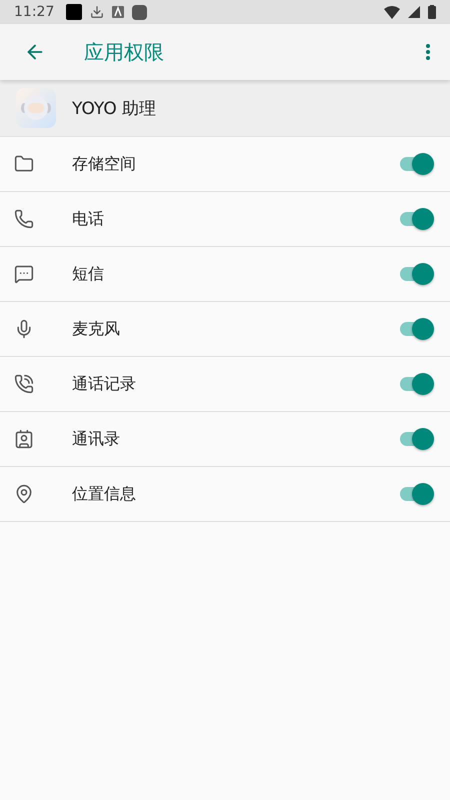 This screenshot has width=450, height=800. I want to click on signal-icon, so click(414, 12).